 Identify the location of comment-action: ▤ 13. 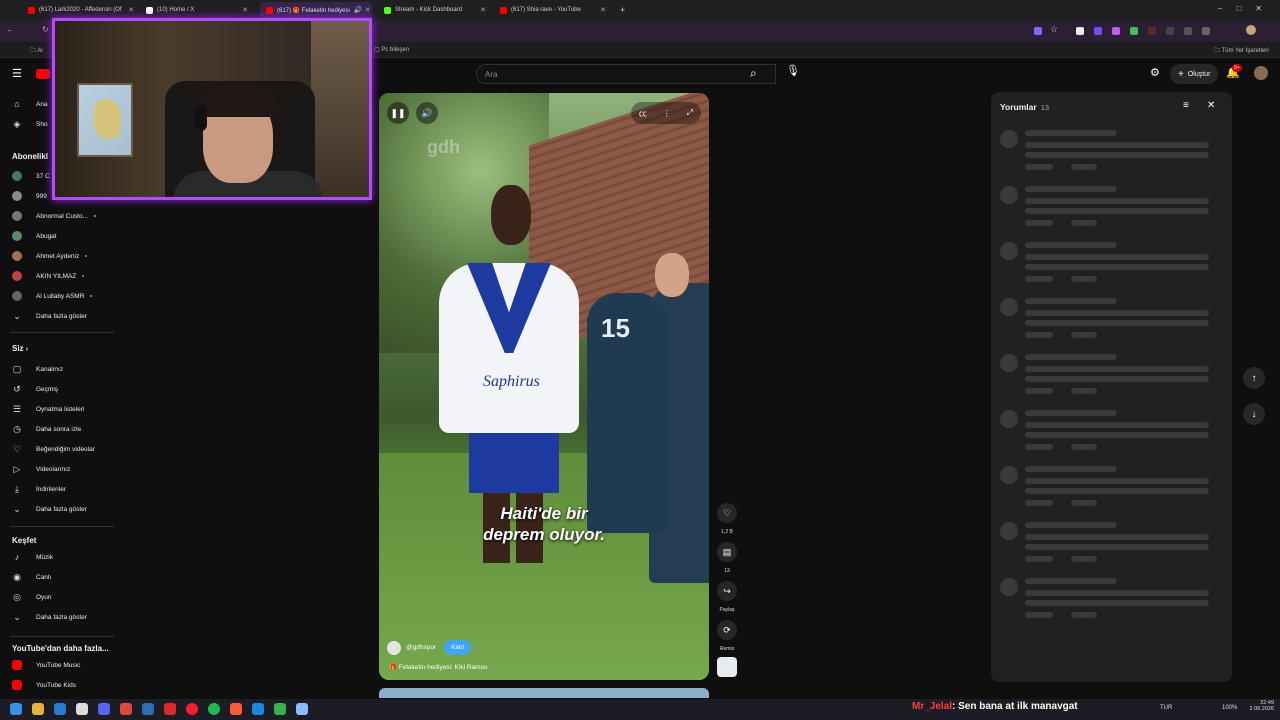
(727, 558).